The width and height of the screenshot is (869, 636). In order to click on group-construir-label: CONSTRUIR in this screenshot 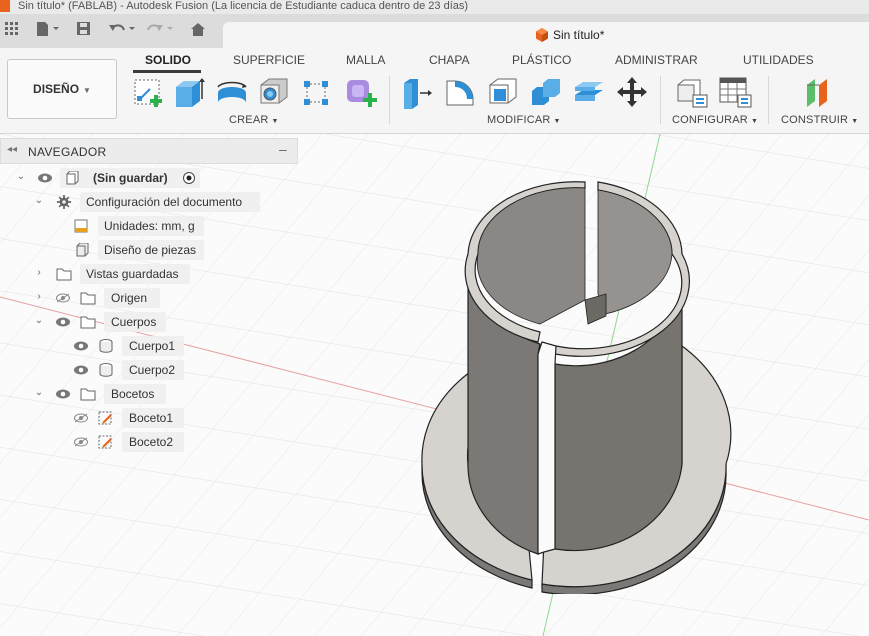, I will do `click(815, 120)`.